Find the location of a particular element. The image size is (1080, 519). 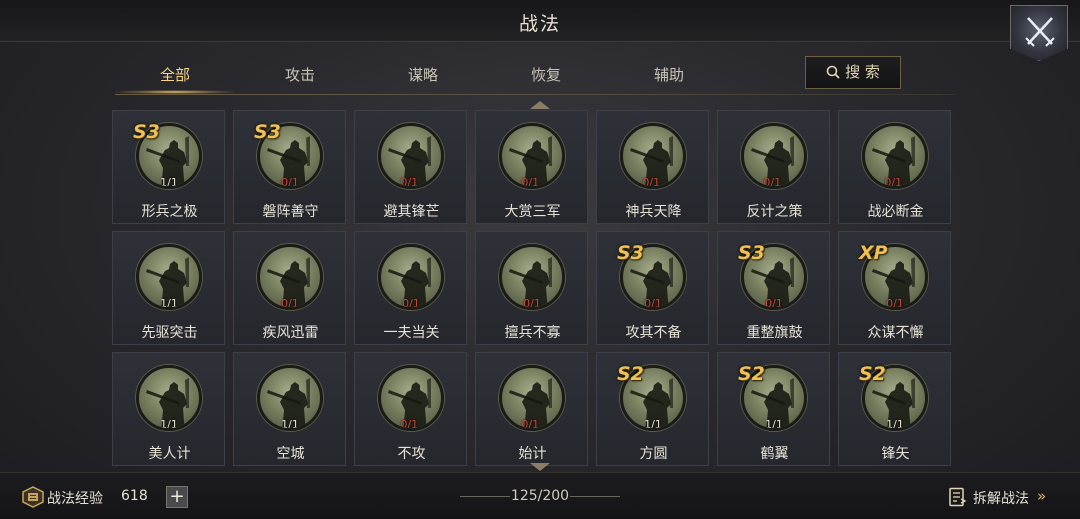

tab-all: 全部 is located at coordinates (175, 77).